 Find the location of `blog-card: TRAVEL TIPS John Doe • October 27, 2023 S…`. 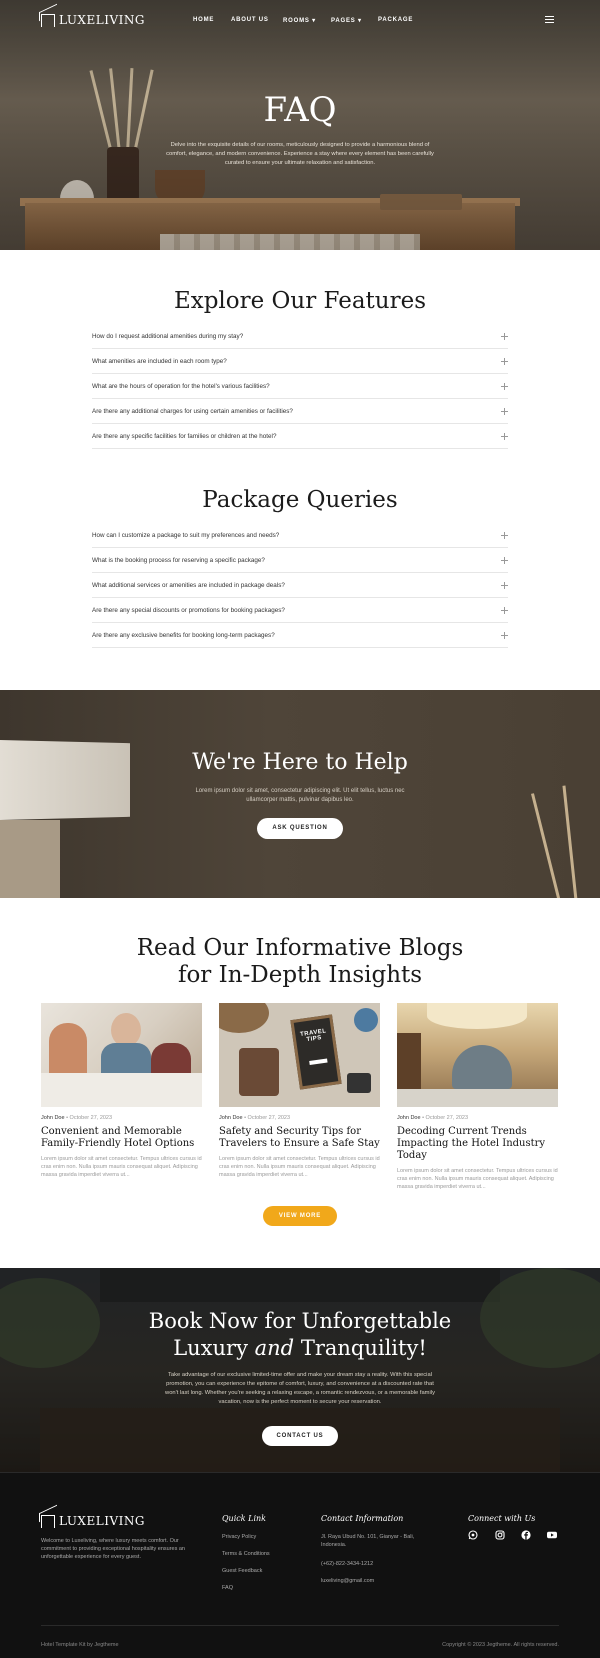

blog-card: TRAVEL TIPS John Doe • October 27, 2023 S… is located at coordinates (299, 1091).